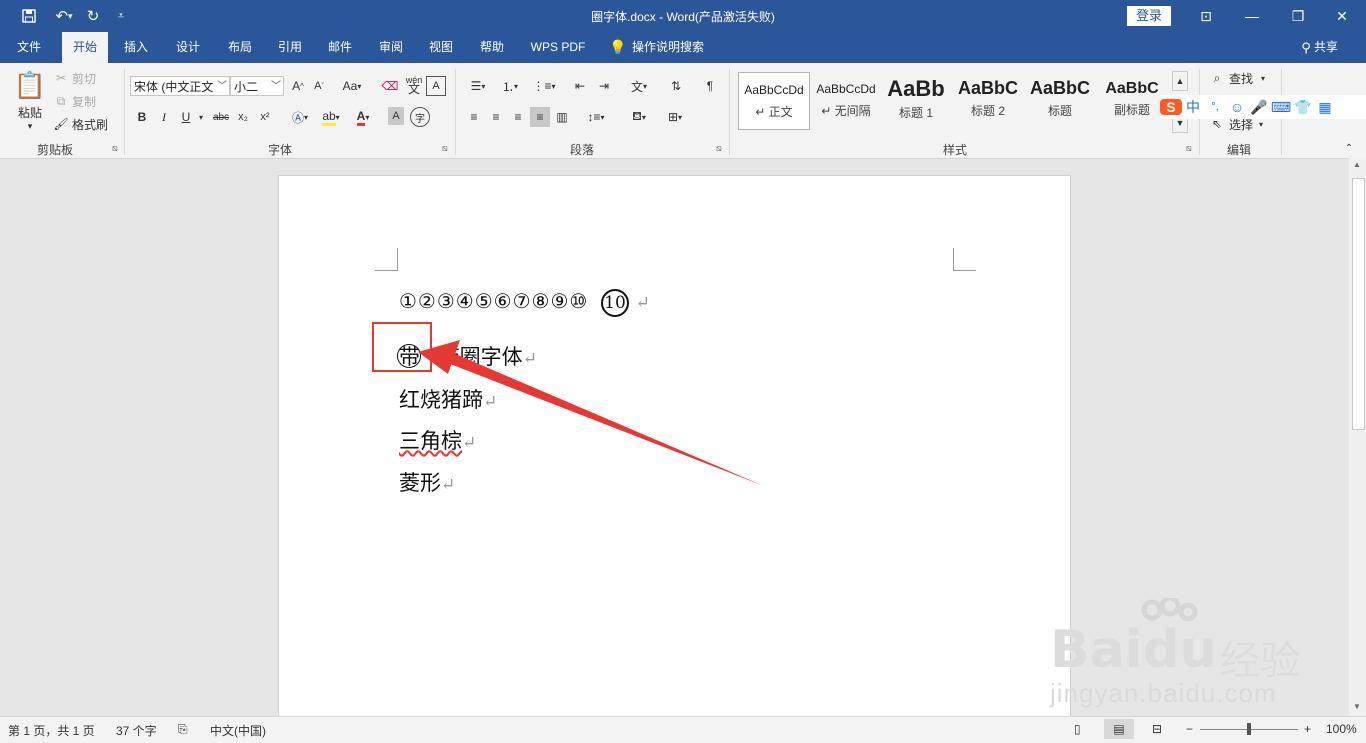 The image size is (1366, 743). What do you see at coordinates (1189, 729) in the screenshot?
I see `zoom-out-icon: −` at bounding box center [1189, 729].